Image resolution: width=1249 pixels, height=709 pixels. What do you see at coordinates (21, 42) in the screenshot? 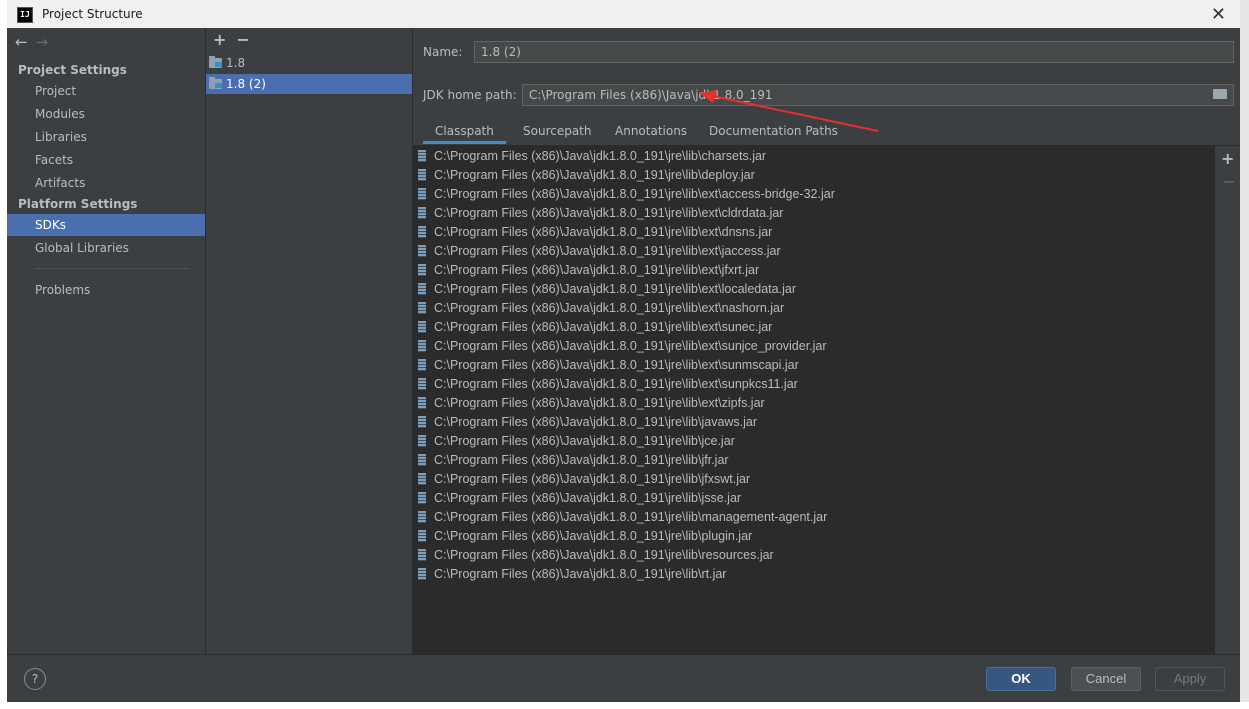
I see `back-arrow-icon: ←` at bounding box center [21, 42].